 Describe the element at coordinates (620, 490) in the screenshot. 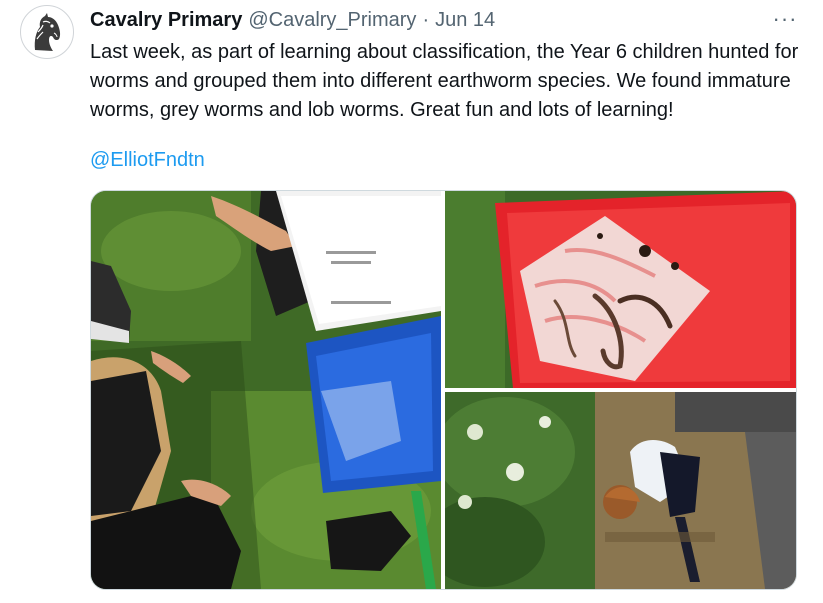

I see `photo-child-digging` at that location.